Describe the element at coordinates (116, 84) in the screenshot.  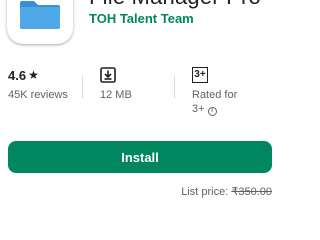
I see `size-stat: 12 MB` at that location.